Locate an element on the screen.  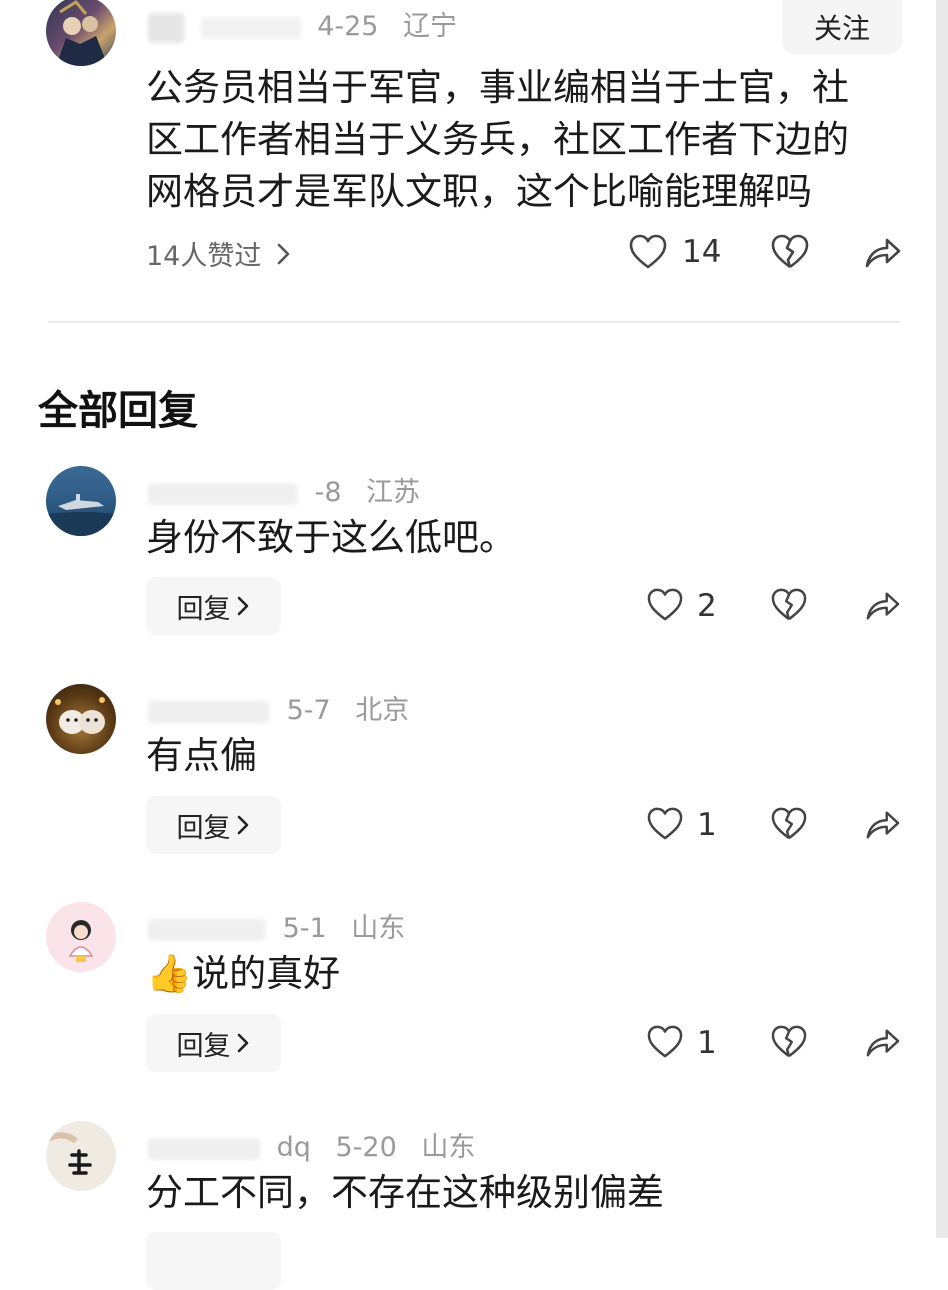
reply-2-like-count: 1 is located at coordinates (707, 825).